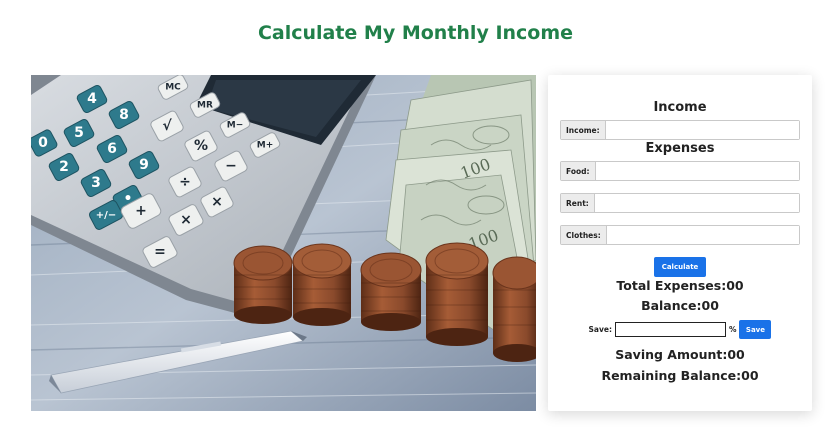  Describe the element at coordinates (578, 203) in the screenshot. I see `rent-label: Rent:` at that location.